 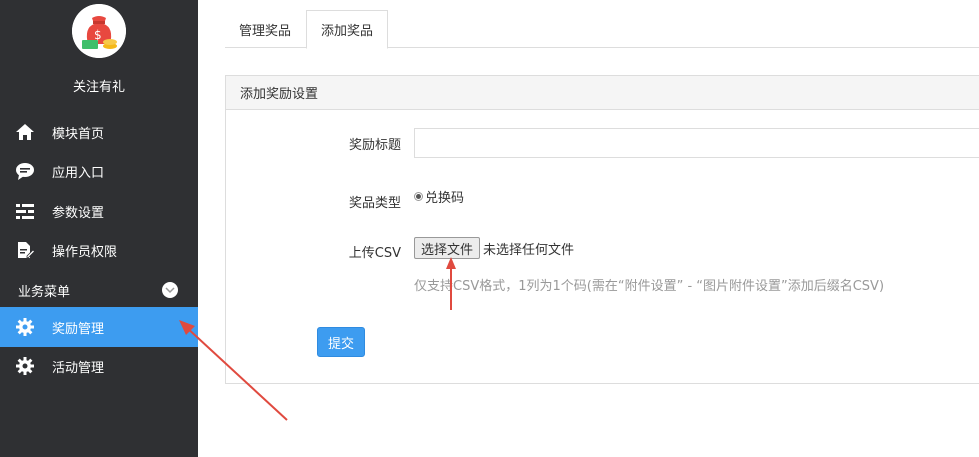 What do you see at coordinates (447, 248) in the screenshot?
I see `choose-file-button: 选择文件` at bounding box center [447, 248].